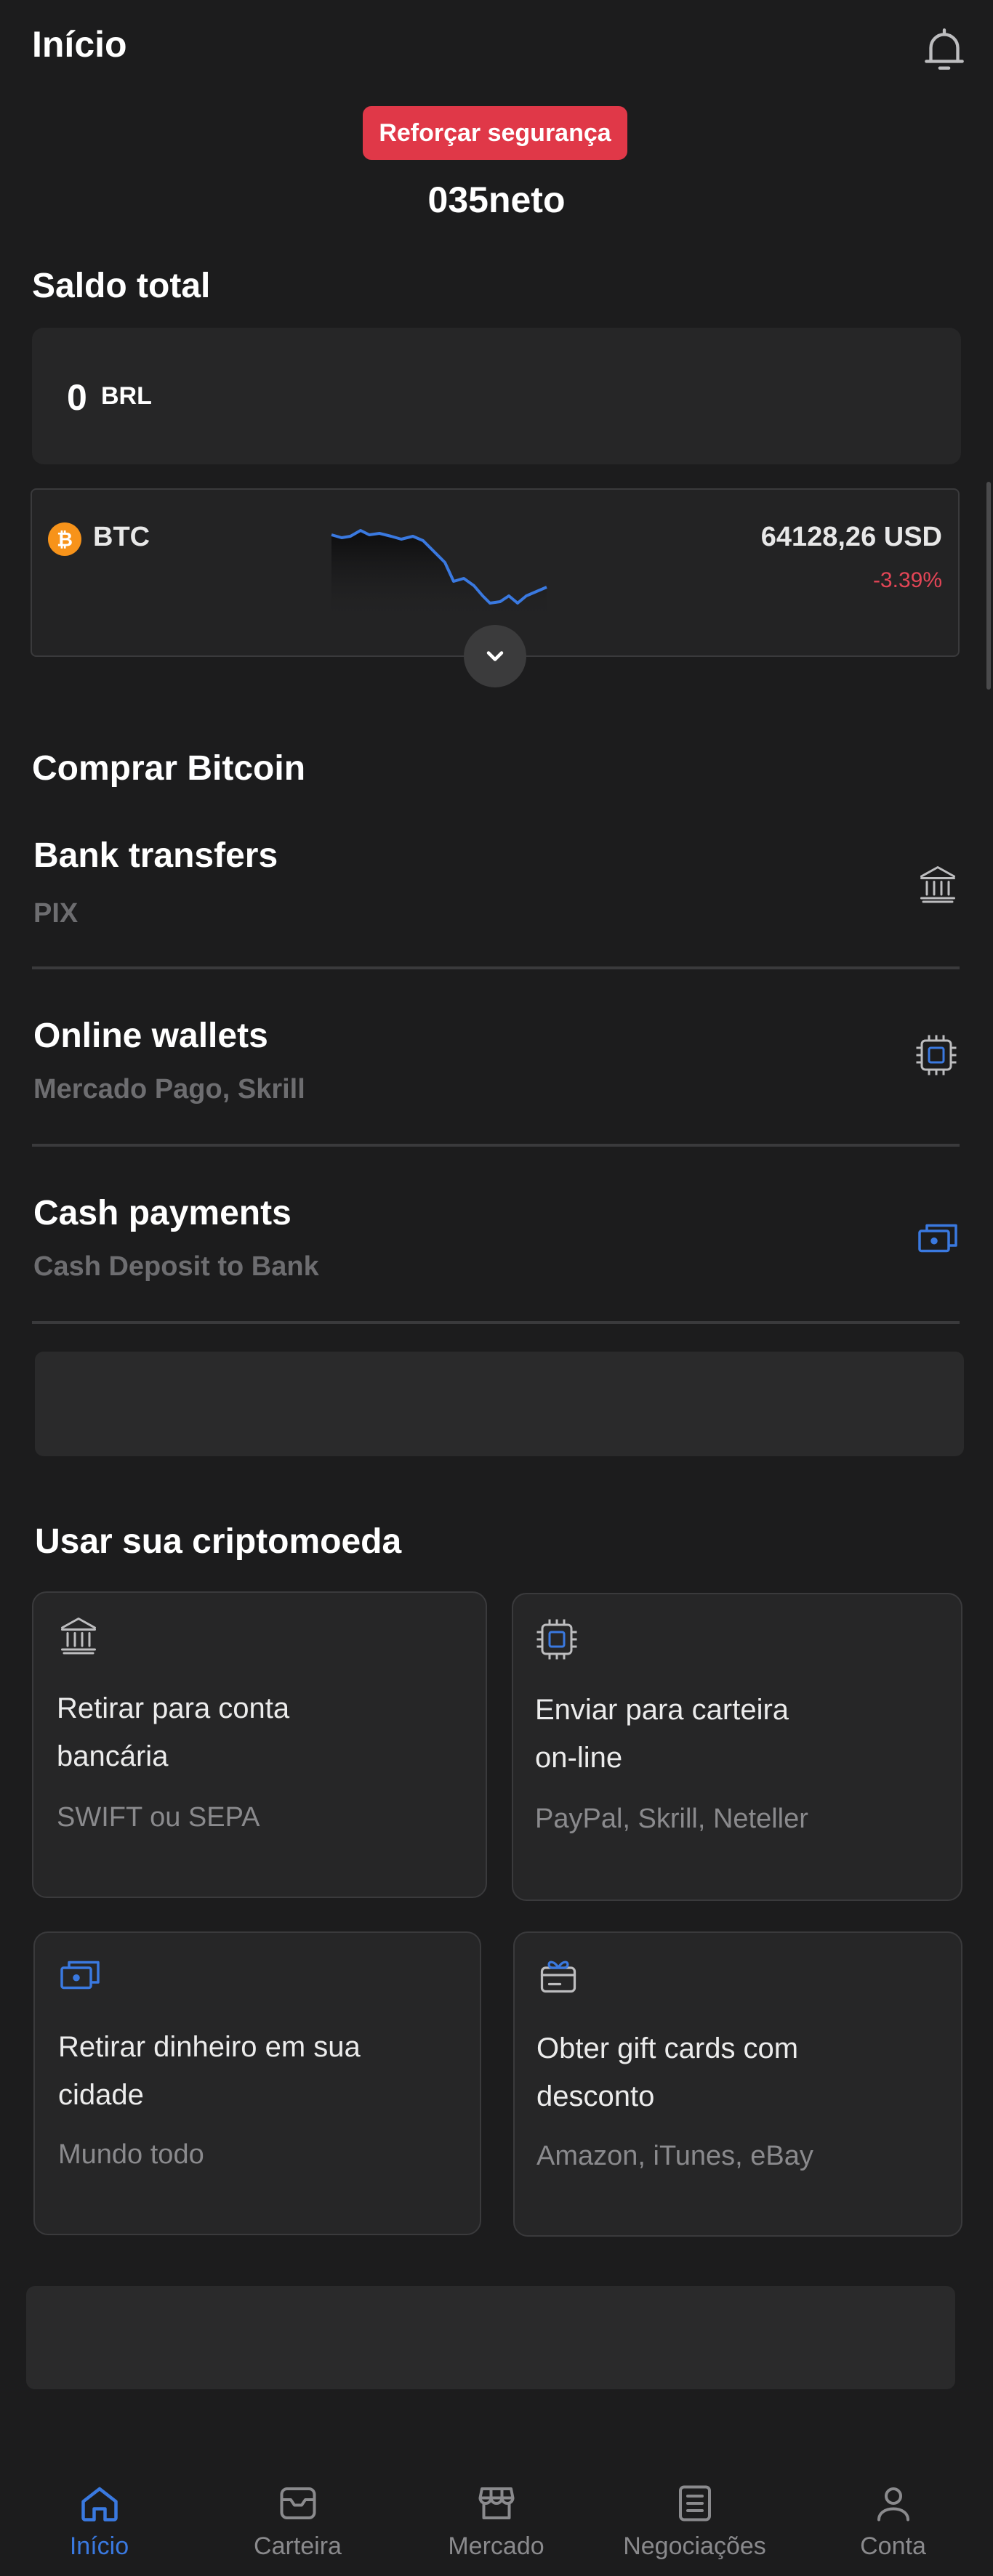 This screenshot has height=2576, width=993. Describe the element at coordinates (162, 1213) in the screenshot. I see `payment-method-title: Cash payments` at that location.